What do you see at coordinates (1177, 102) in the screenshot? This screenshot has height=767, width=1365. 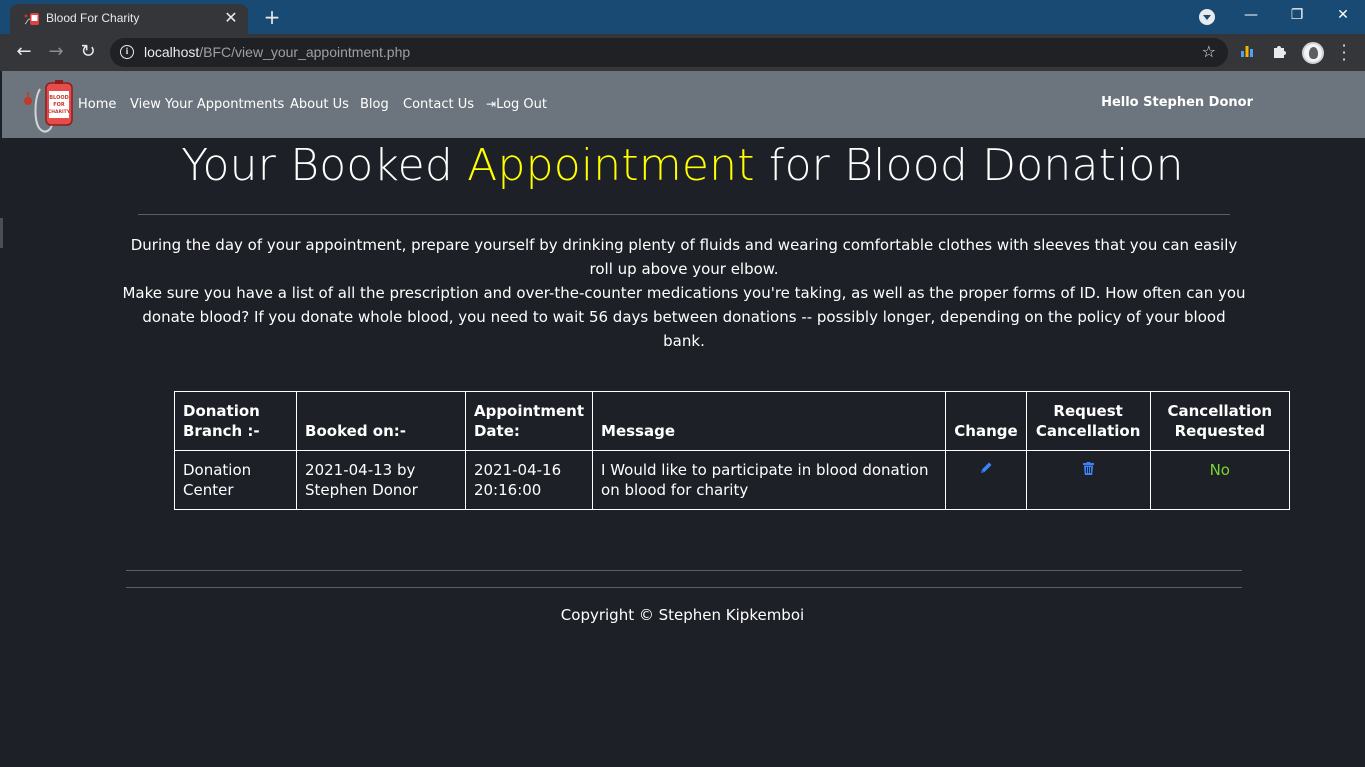 I see `user-greeting: Hello Stephen Donor` at bounding box center [1177, 102].